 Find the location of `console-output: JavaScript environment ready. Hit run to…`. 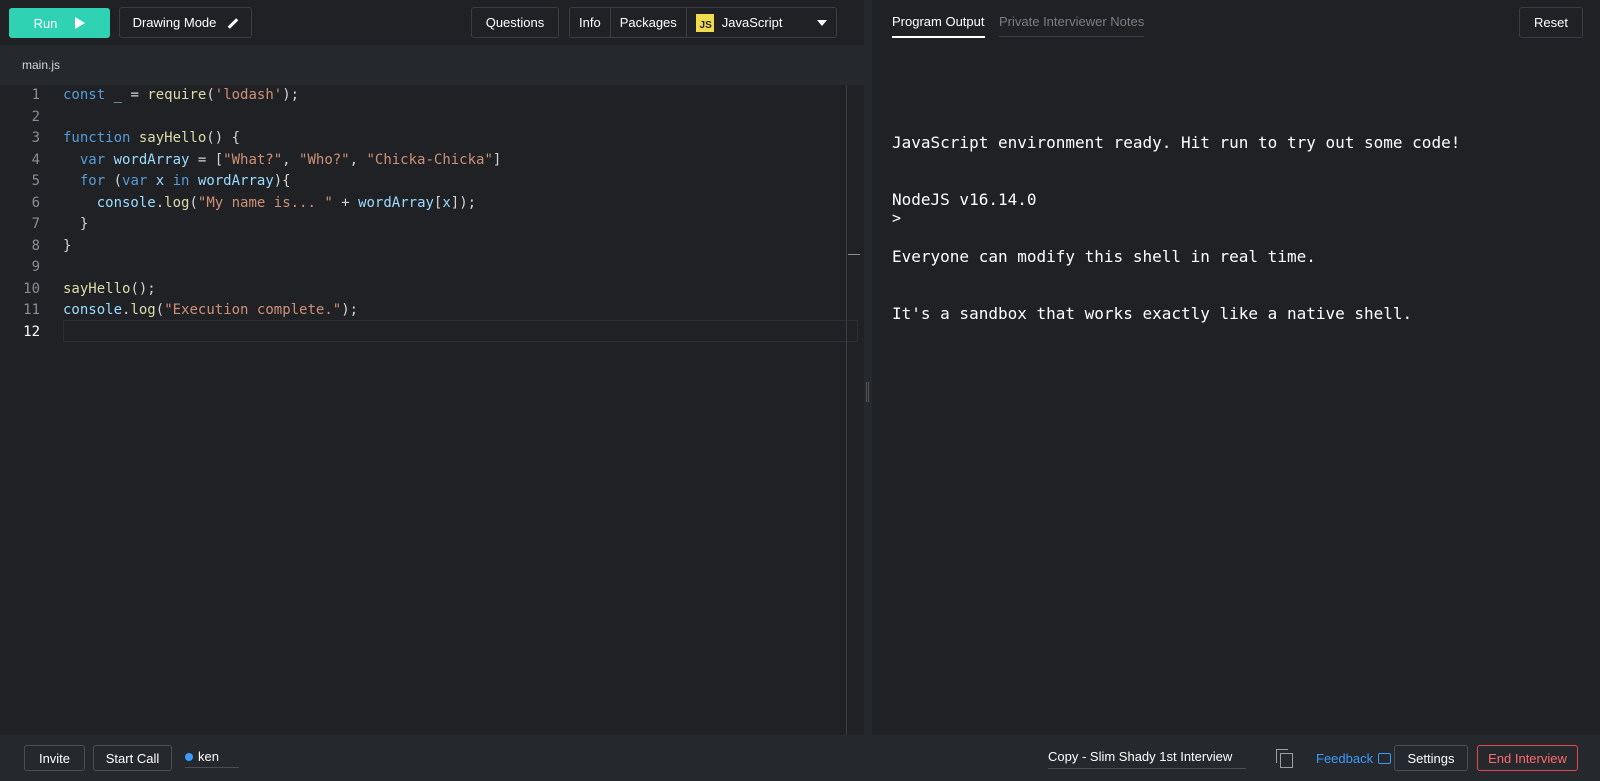

console-output: JavaScript environment ready. Hit run to… is located at coordinates (1176, 228).